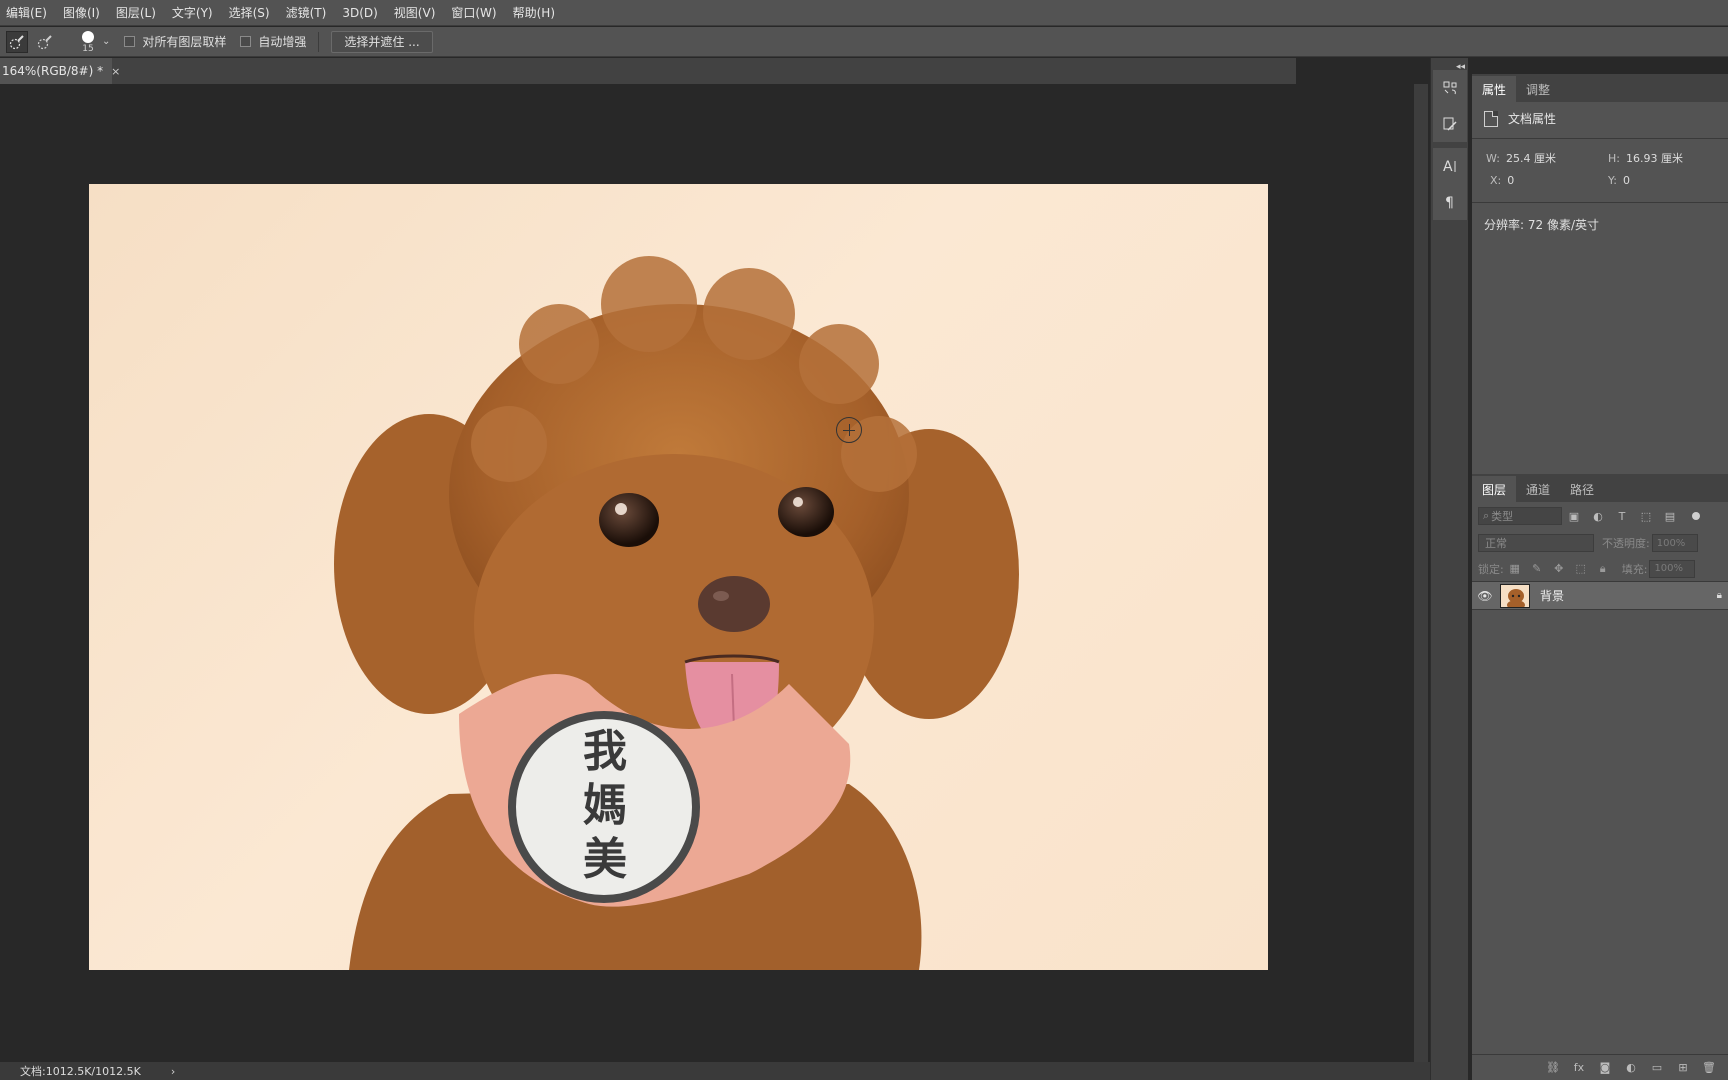 The image size is (1728, 1080). What do you see at coordinates (473, 12) in the screenshot?
I see `menu-window: 窗口(W)` at bounding box center [473, 12].